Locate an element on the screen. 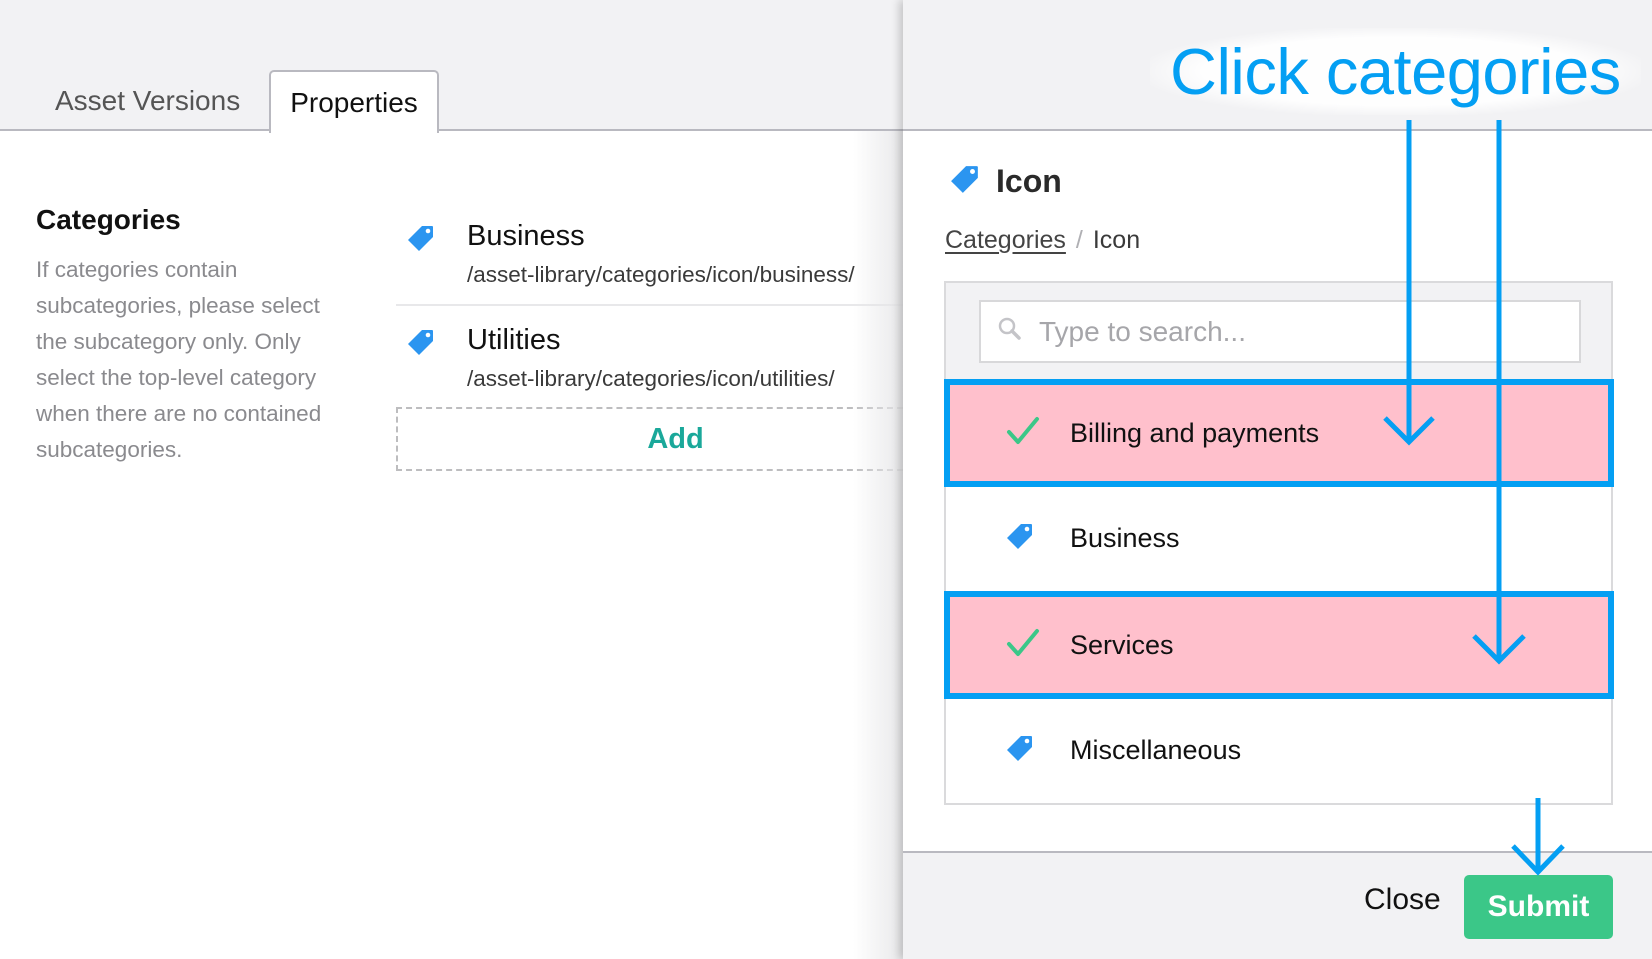  breadcrumb-categories-link: Categories is located at coordinates (1005, 240).